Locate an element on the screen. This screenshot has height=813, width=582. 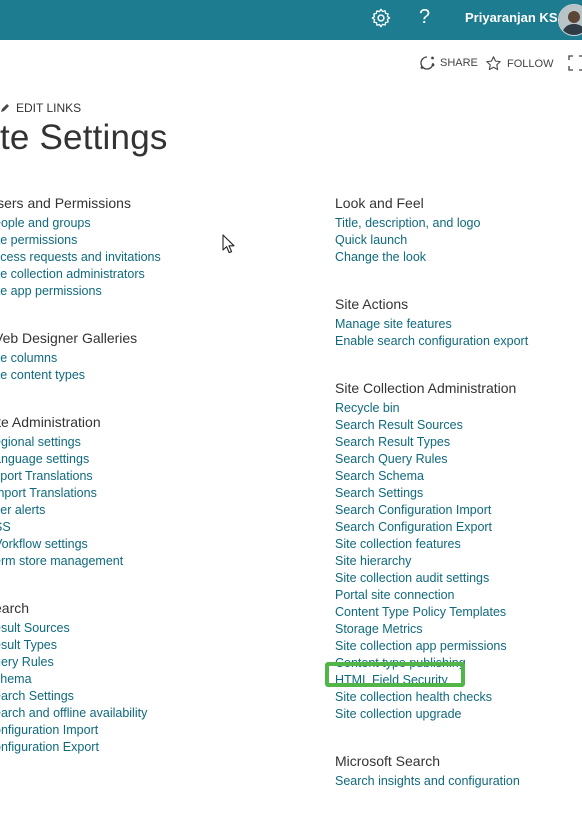
settings-link: Search Configuration Export is located at coordinates (457, 527).